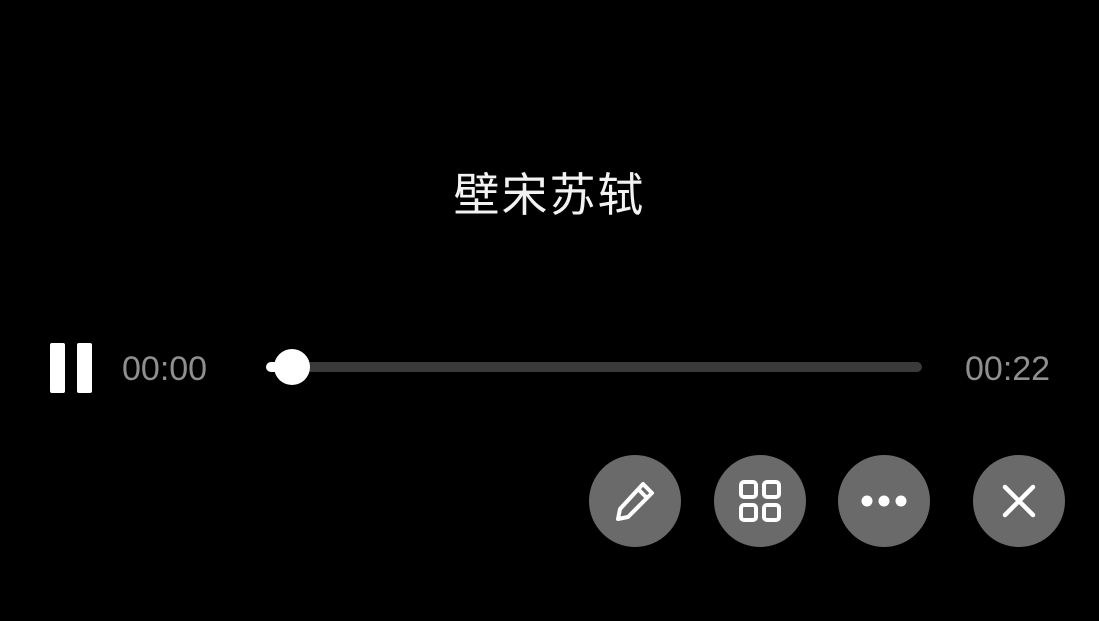 This screenshot has height=621, width=1099. I want to click on grid-icon, so click(760, 501).